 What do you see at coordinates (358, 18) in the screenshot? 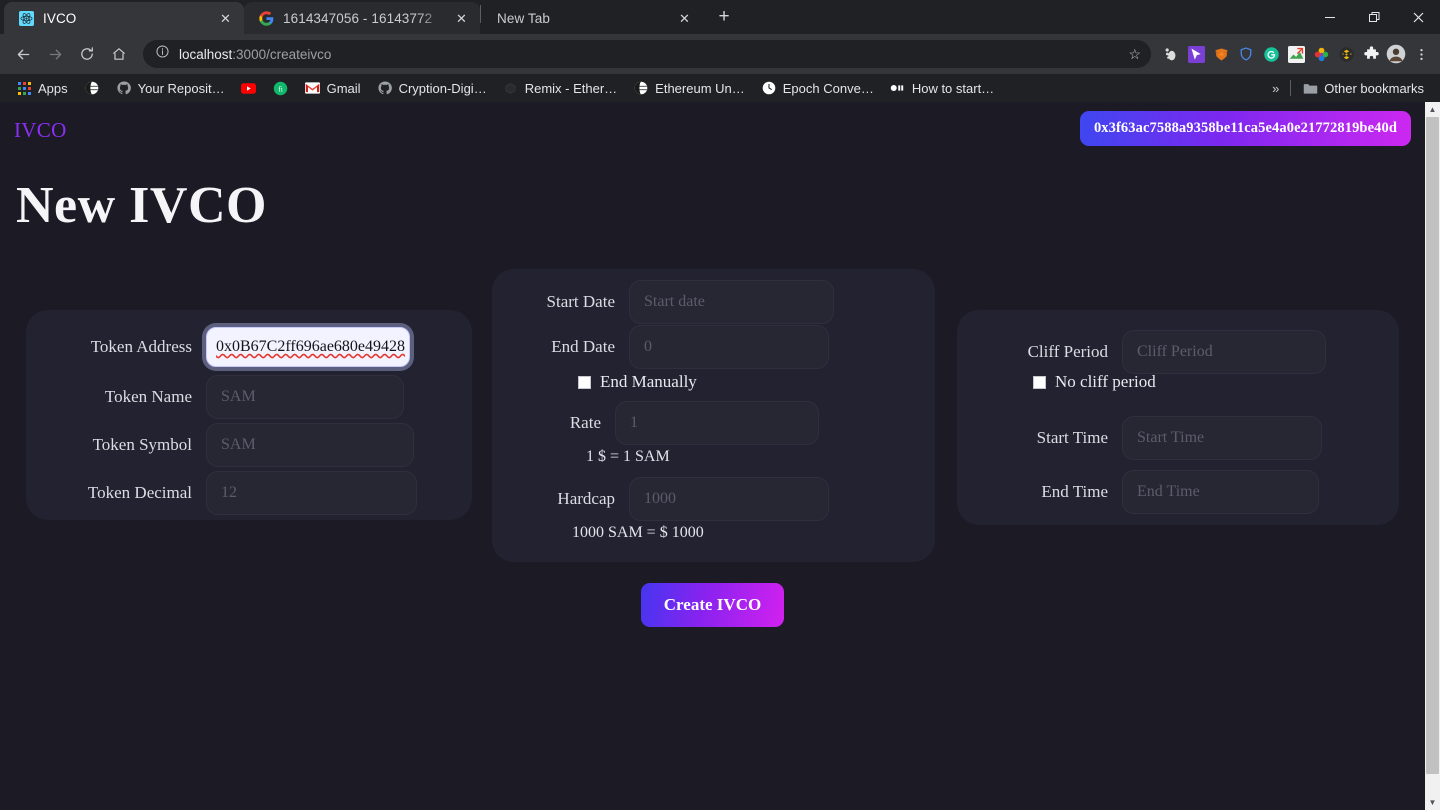
I see `tab-title: 1614347056 - 16143772` at bounding box center [358, 18].